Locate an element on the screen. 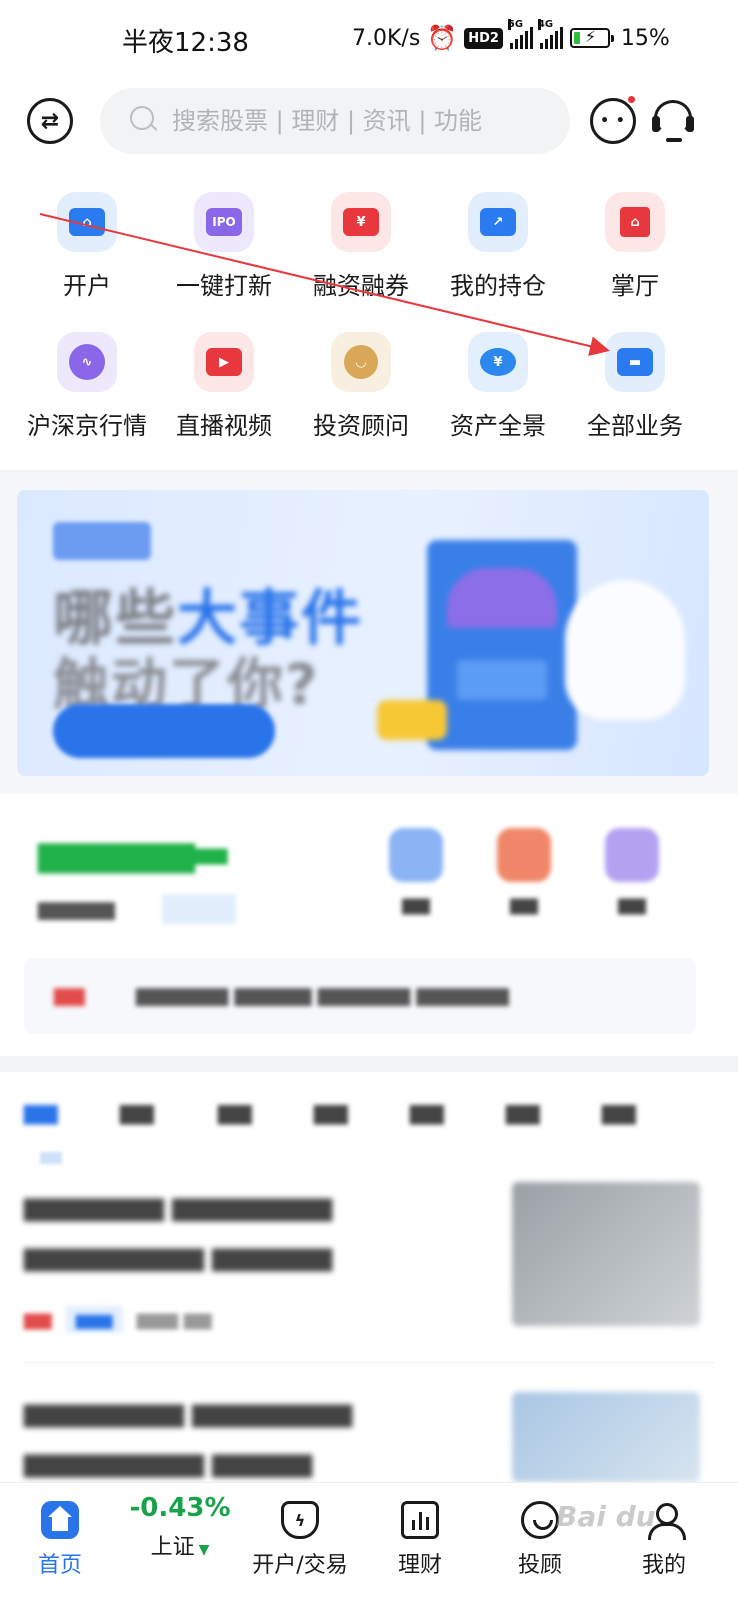  dropdown-triangle-icon: ▼ is located at coordinates (204, 1550).